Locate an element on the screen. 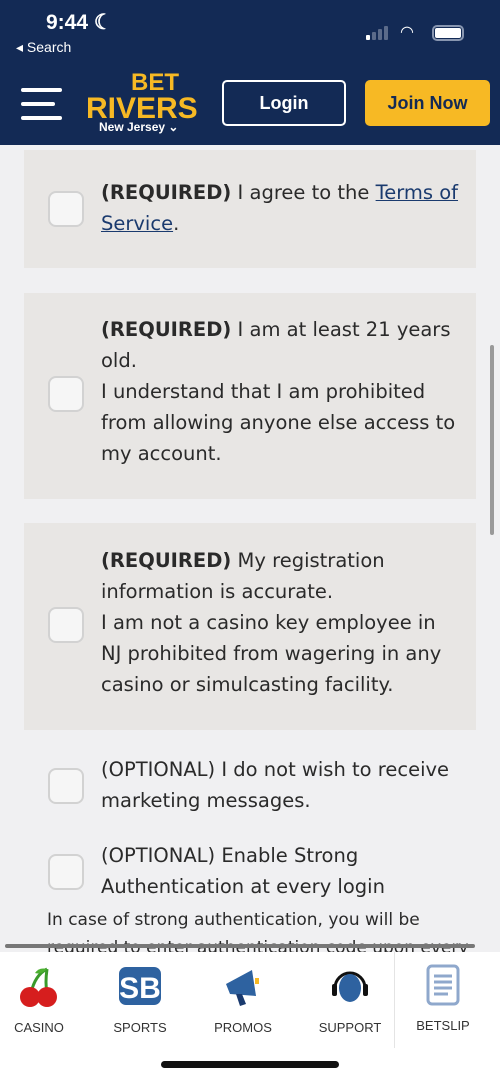  age-checkbox is located at coordinates (66, 394).